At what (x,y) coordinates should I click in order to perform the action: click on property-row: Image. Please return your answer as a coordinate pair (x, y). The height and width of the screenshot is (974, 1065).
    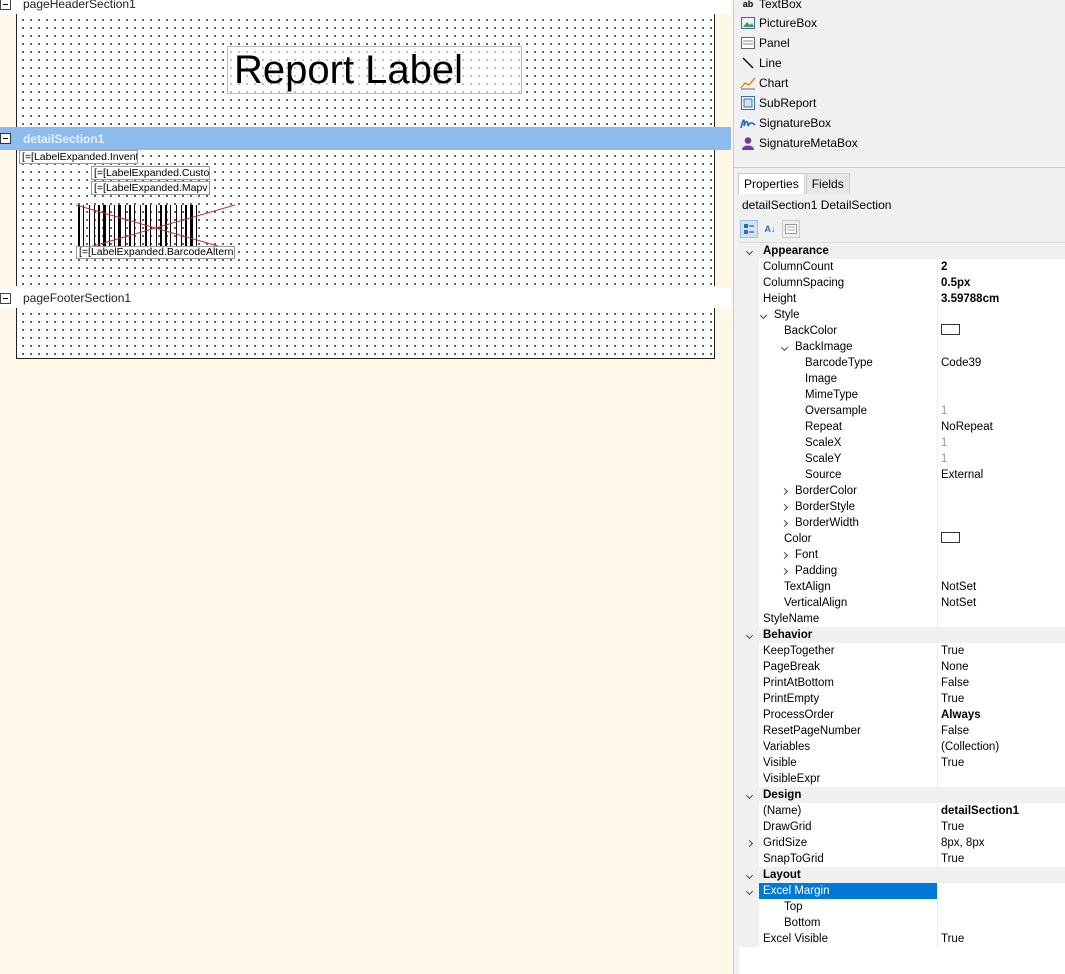
    Looking at the image, I should click on (902, 379).